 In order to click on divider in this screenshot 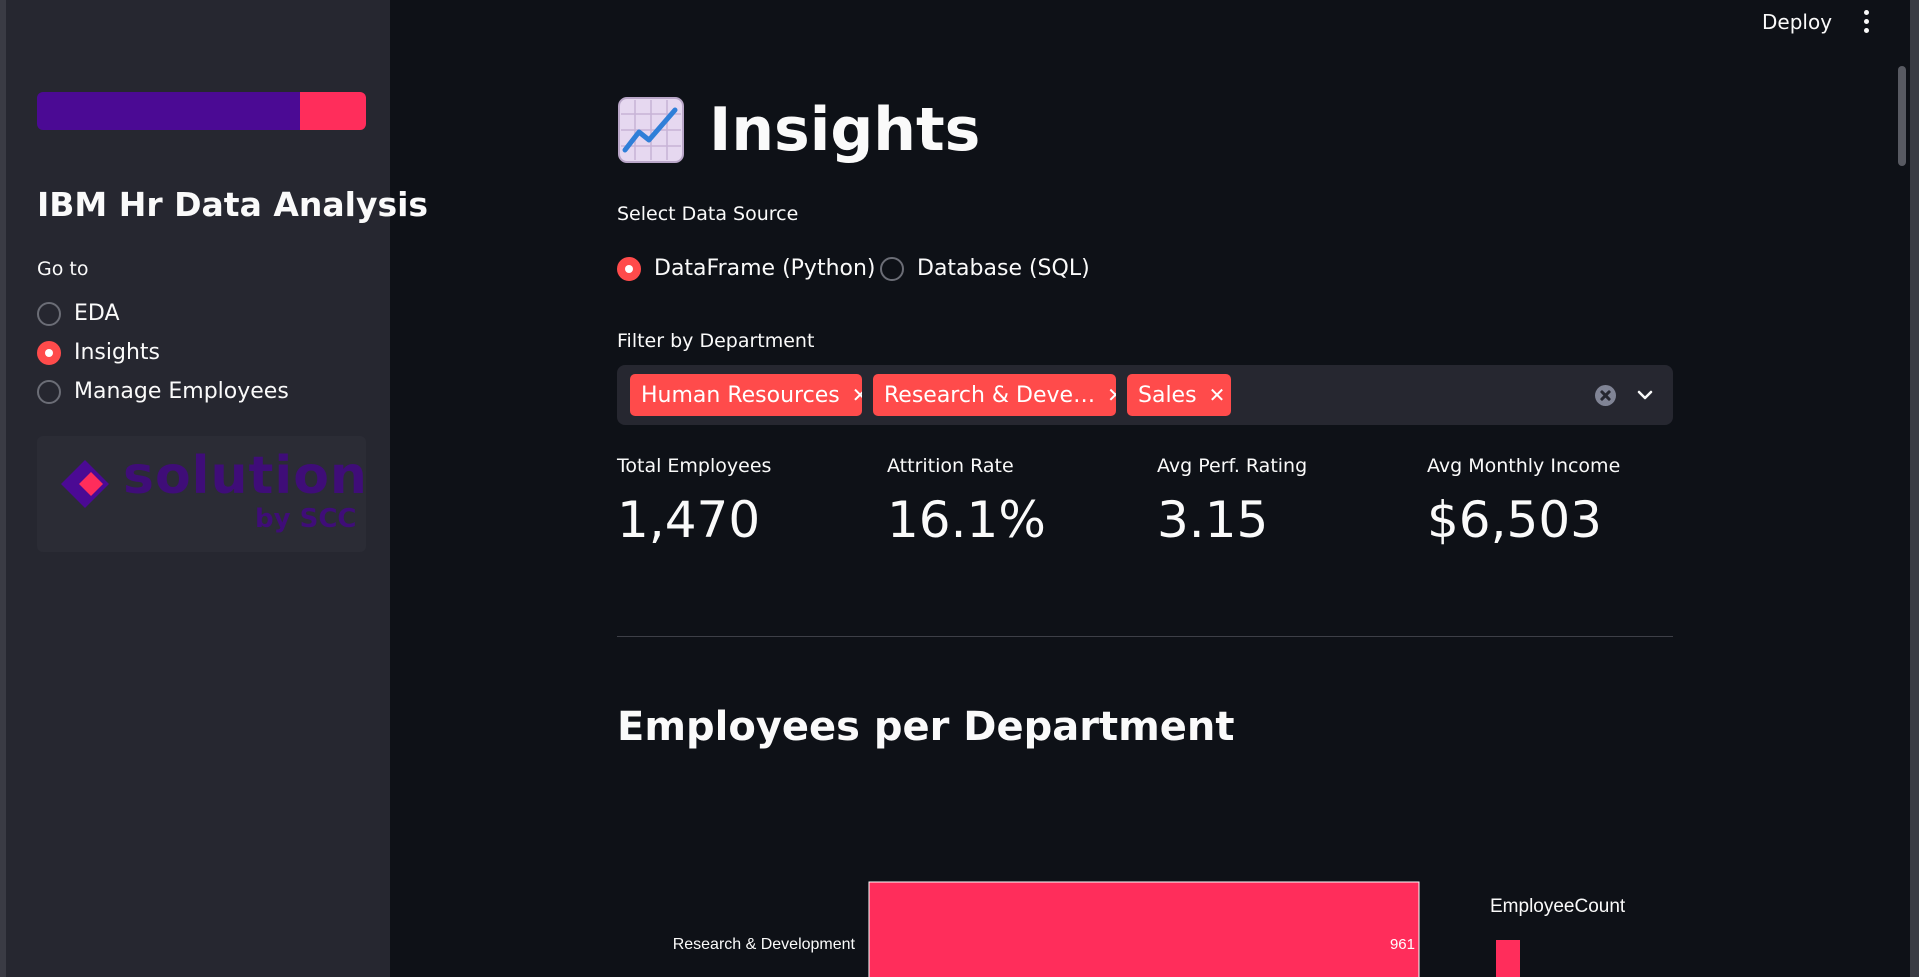, I will do `click(1145, 636)`.